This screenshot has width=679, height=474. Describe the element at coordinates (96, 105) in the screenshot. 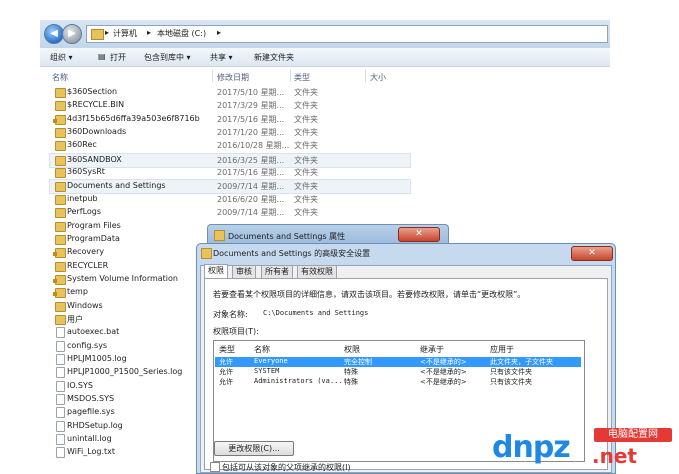

I see `file-name: $RECYCLE.BIN` at that location.